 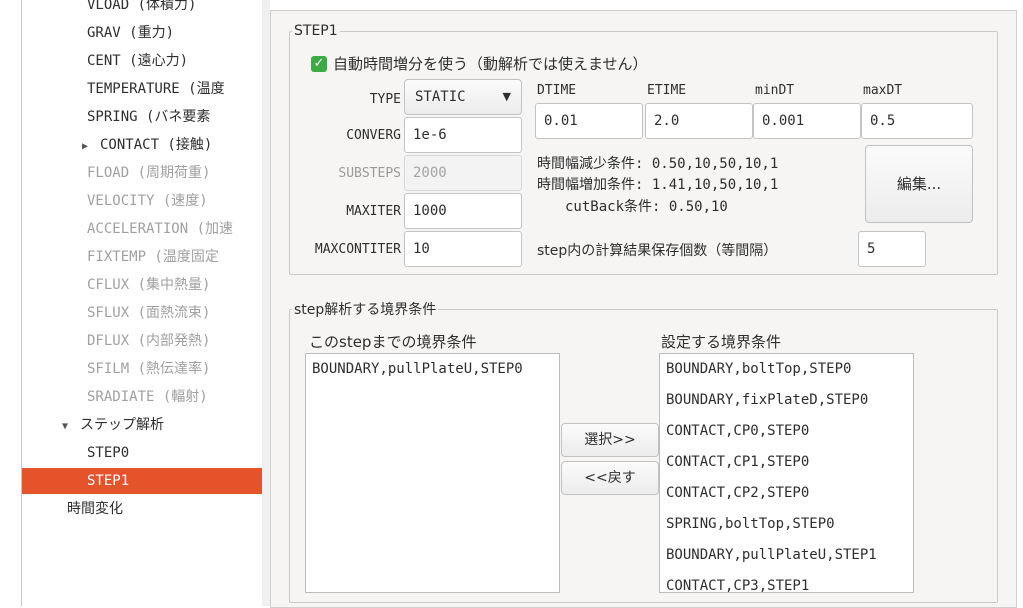 I want to click on dtime-label: DTIME, so click(x=557, y=90).